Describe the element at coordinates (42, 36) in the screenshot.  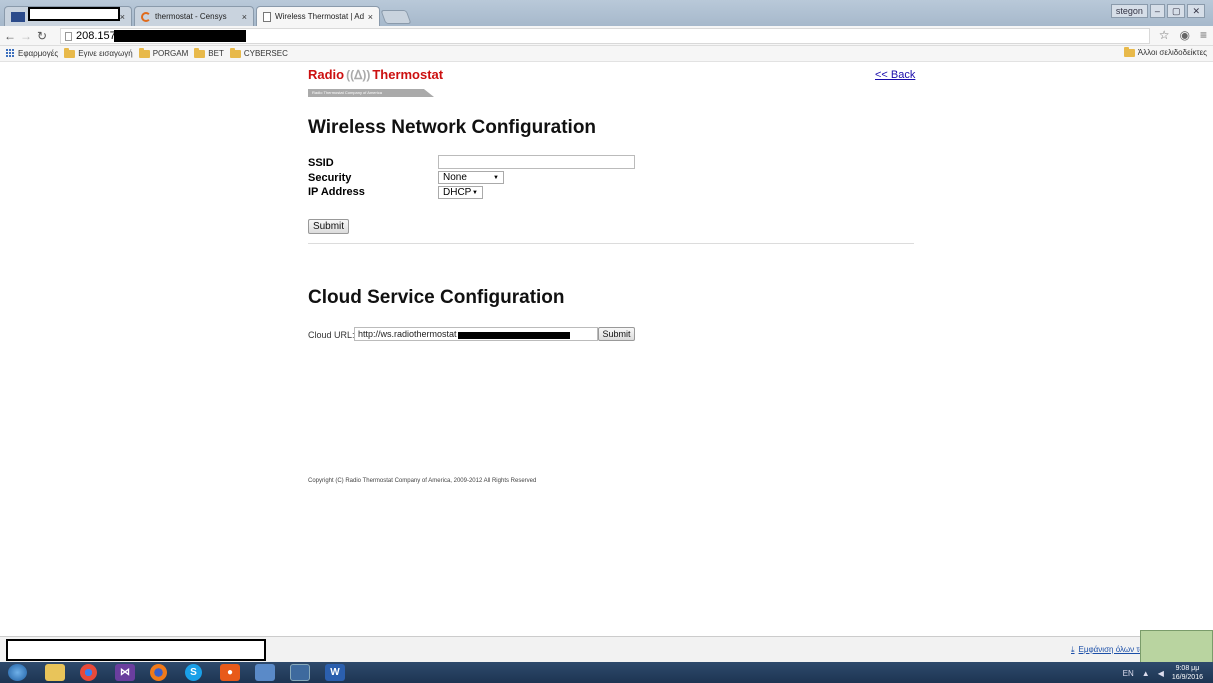
I see `reload-icon: ↻` at that location.